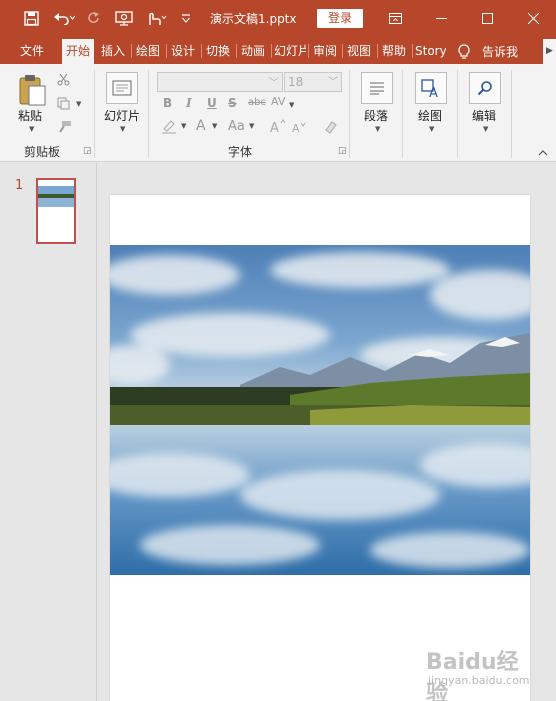 The width and height of the screenshot is (556, 701). I want to click on collapse-ribbon-icon, so click(543, 153).